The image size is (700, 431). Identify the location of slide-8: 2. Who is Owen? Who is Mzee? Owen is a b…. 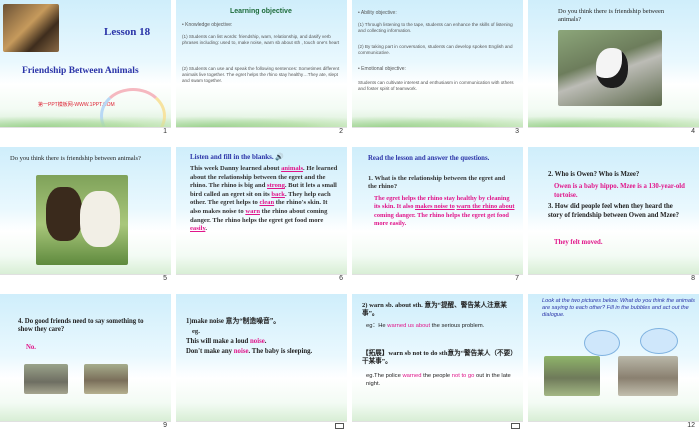
(613, 215).